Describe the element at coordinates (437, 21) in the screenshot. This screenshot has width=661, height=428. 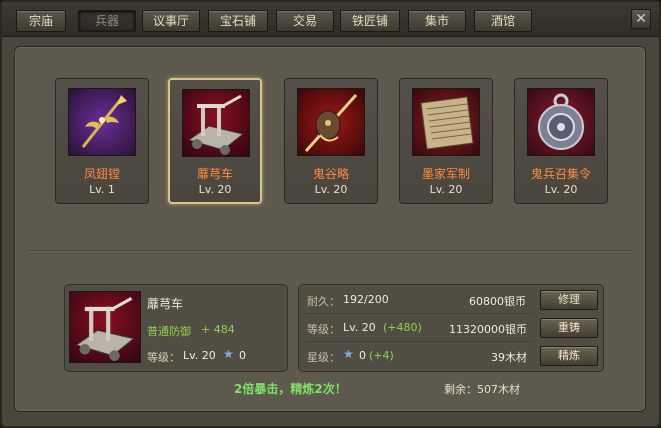
I see `tab-market: 集市` at that location.